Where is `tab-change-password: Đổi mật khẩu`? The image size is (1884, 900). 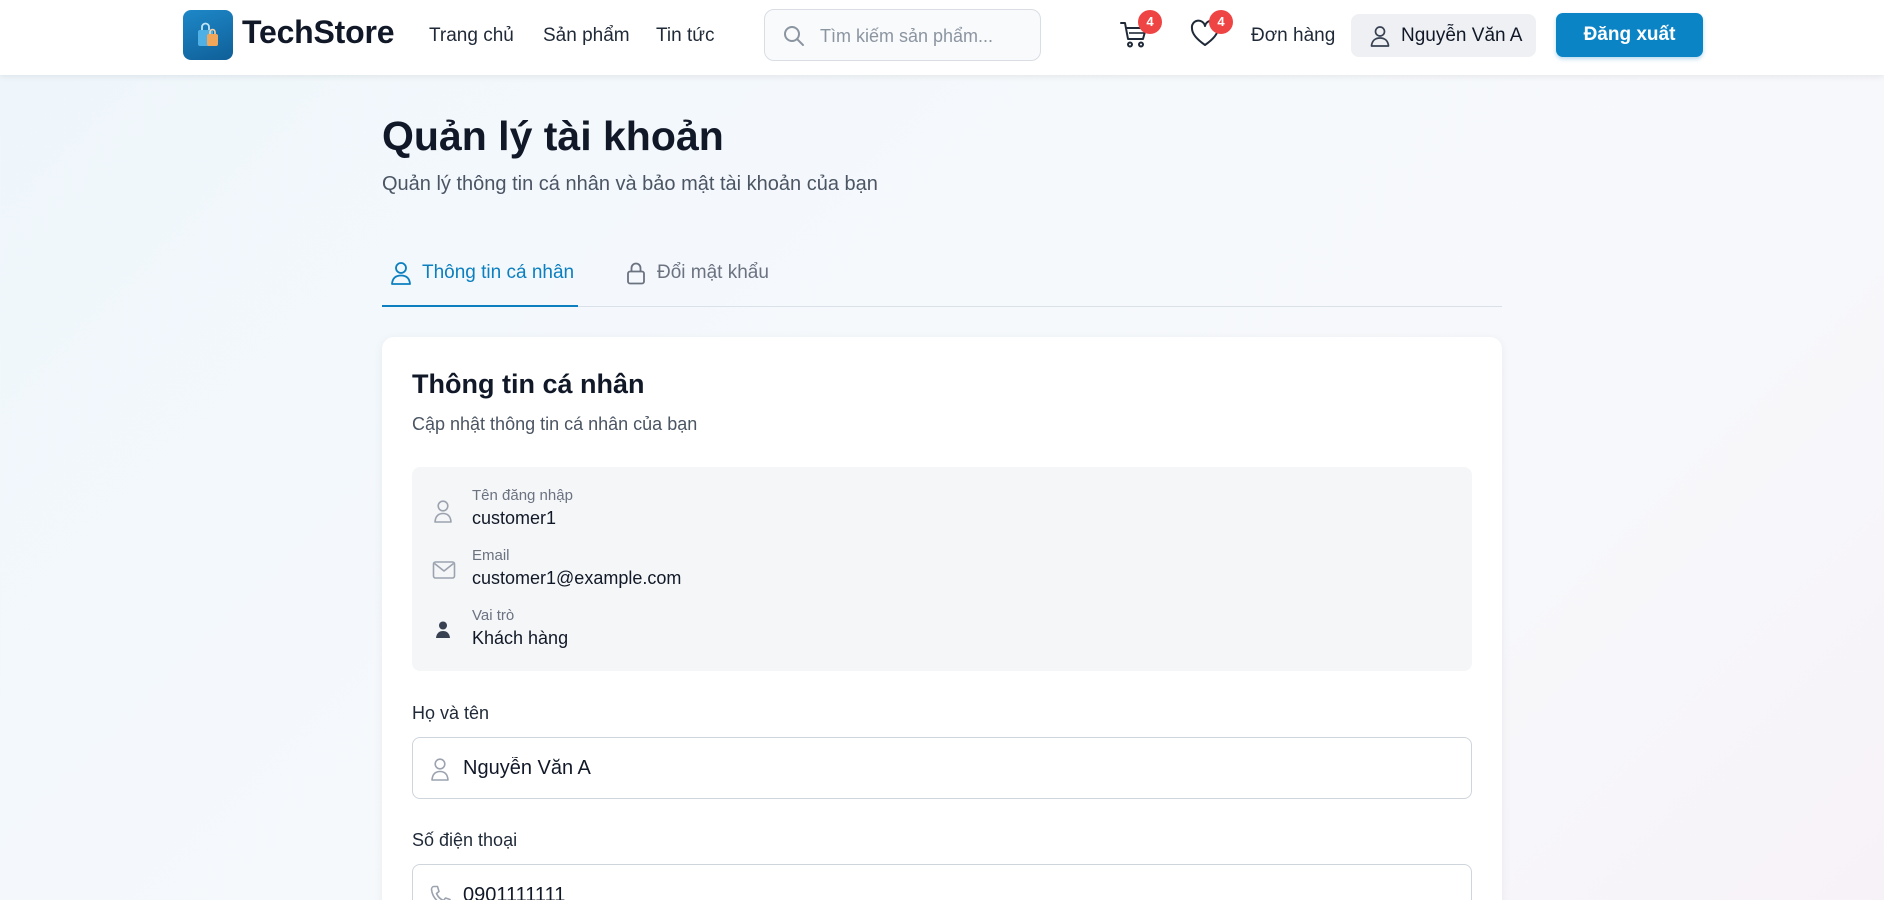 tab-change-password: Đổi mật khẩu is located at coordinates (702, 282).